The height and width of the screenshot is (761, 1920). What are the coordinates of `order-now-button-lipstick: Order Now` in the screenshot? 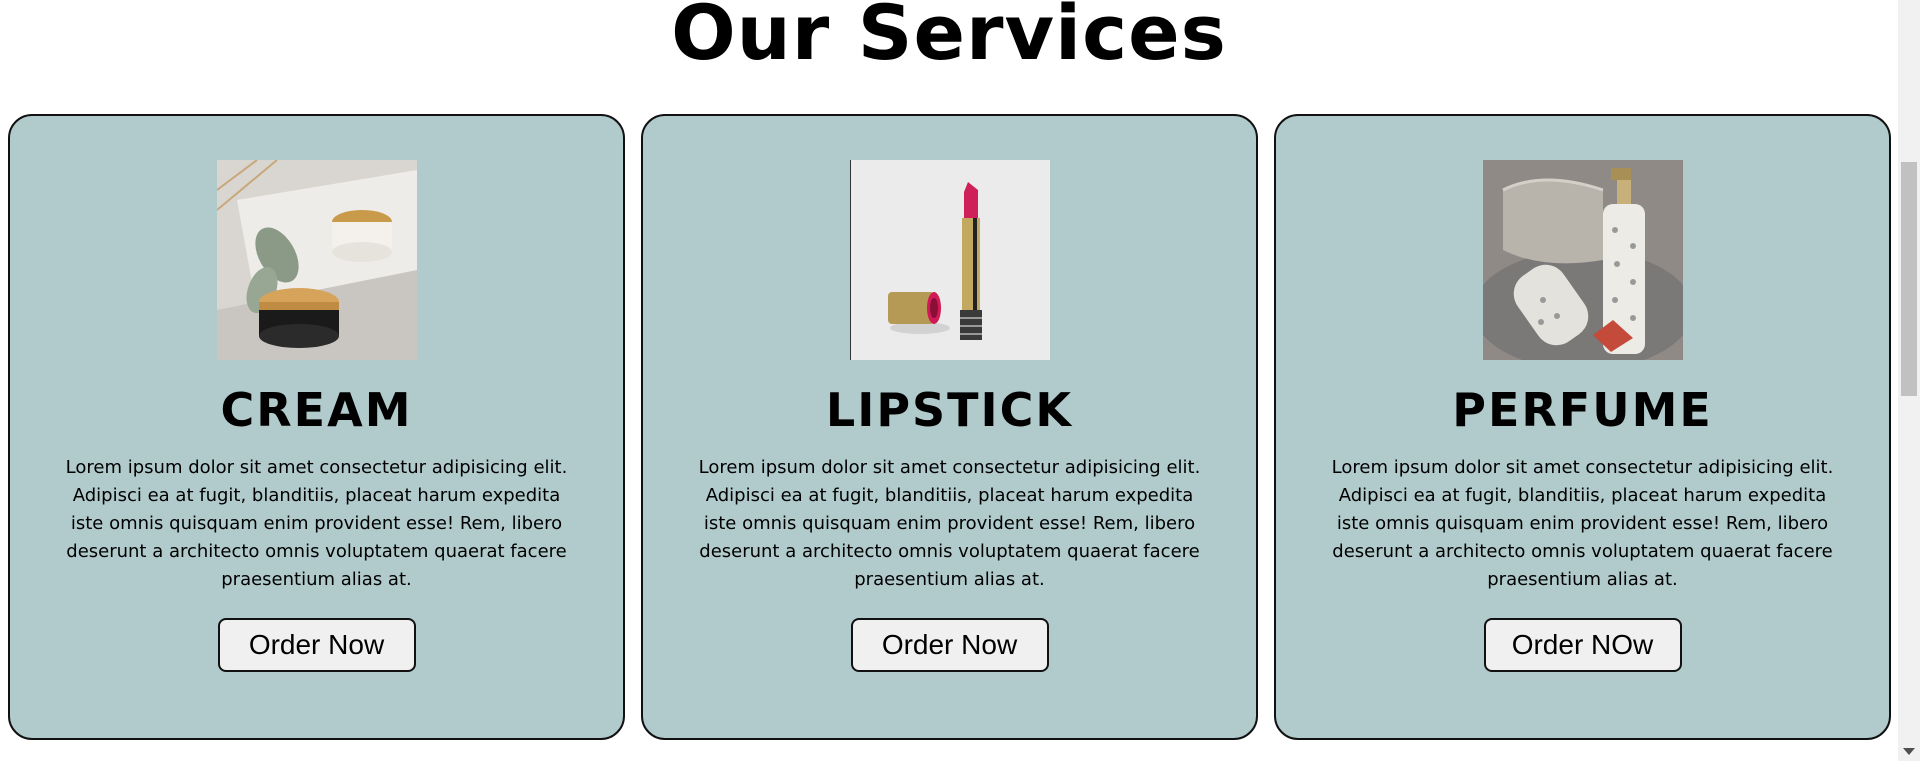 It's located at (949, 645).